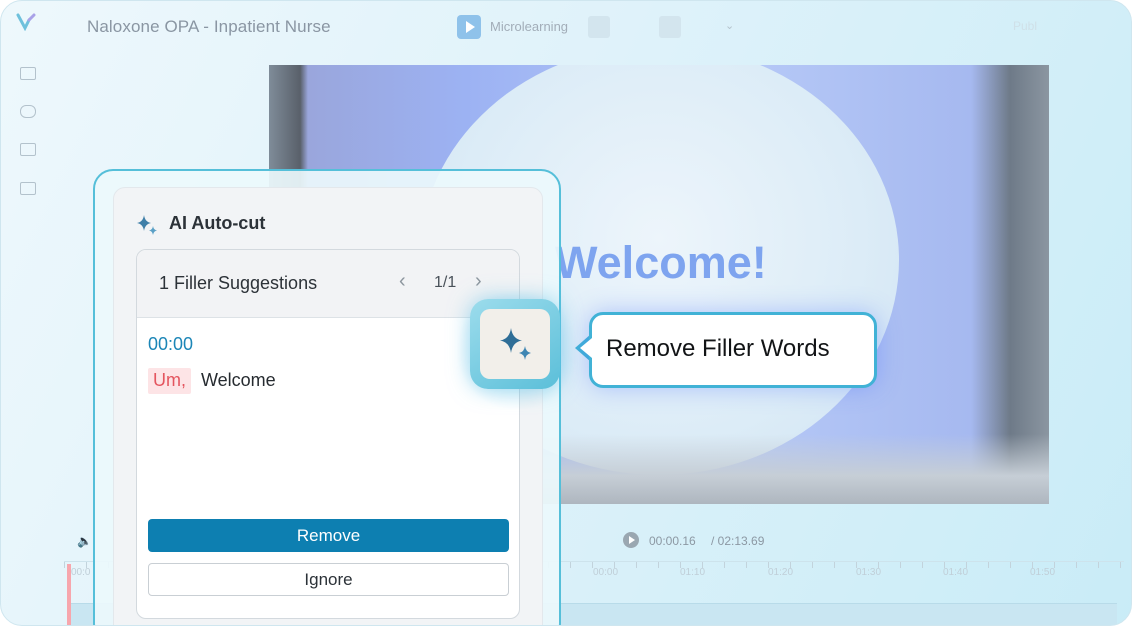 The image size is (1132, 626). Describe the element at coordinates (693, 572) in the screenshot. I see `timeline-tick: 01:10` at that location.